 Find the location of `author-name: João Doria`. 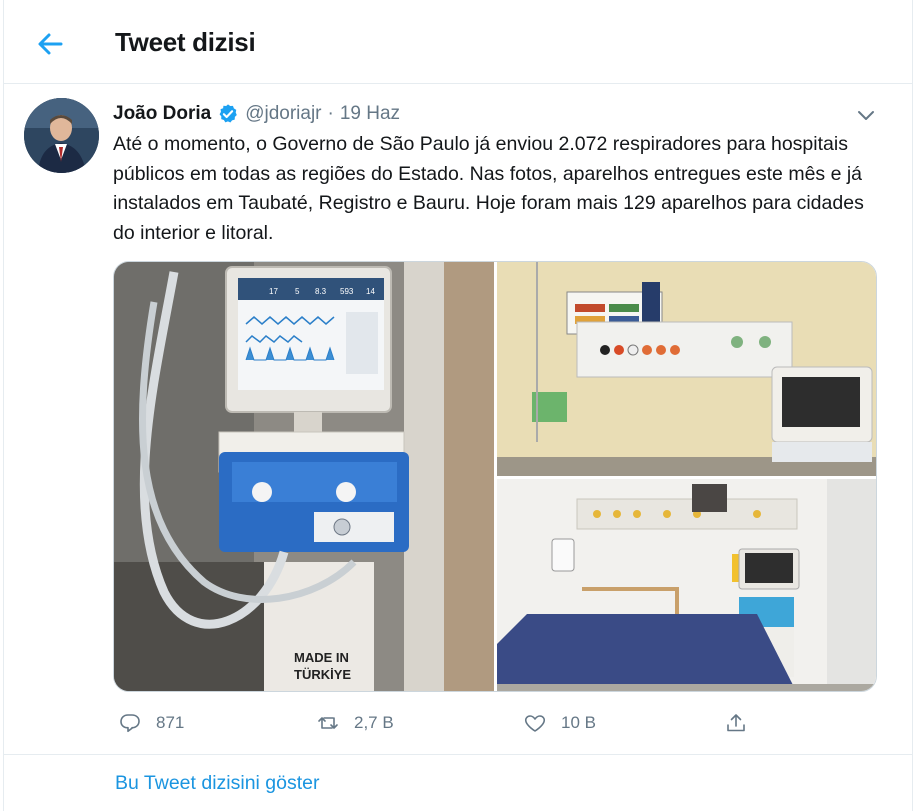

author-name: João Doria is located at coordinates (162, 114).